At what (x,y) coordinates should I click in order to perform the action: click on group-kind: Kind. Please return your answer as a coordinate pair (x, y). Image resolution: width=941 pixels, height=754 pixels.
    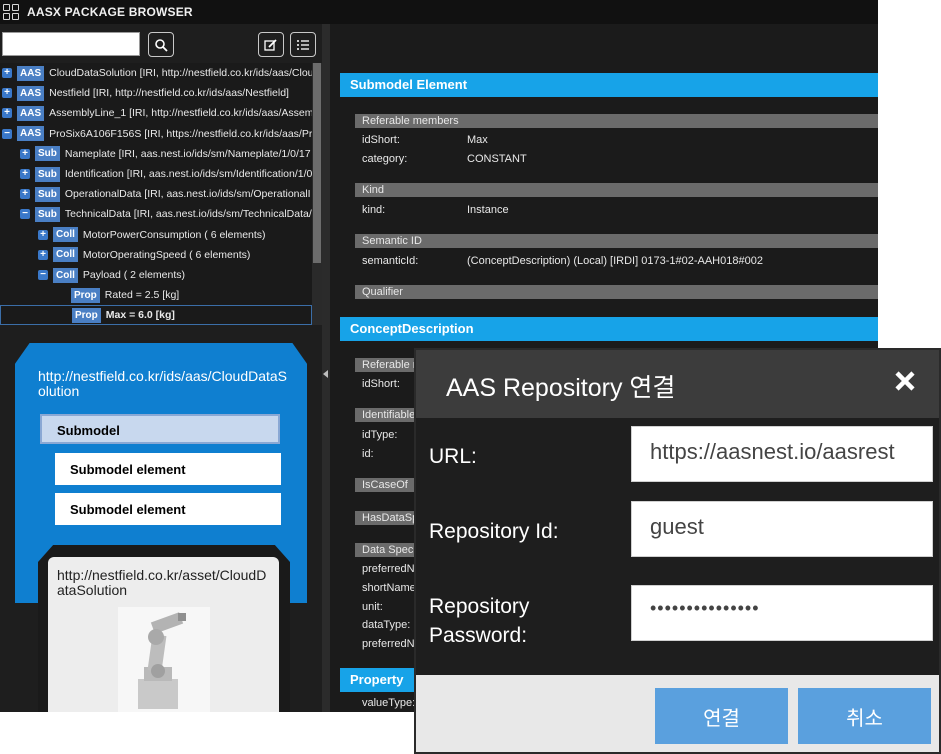
    Looking at the image, I should click on (616, 190).